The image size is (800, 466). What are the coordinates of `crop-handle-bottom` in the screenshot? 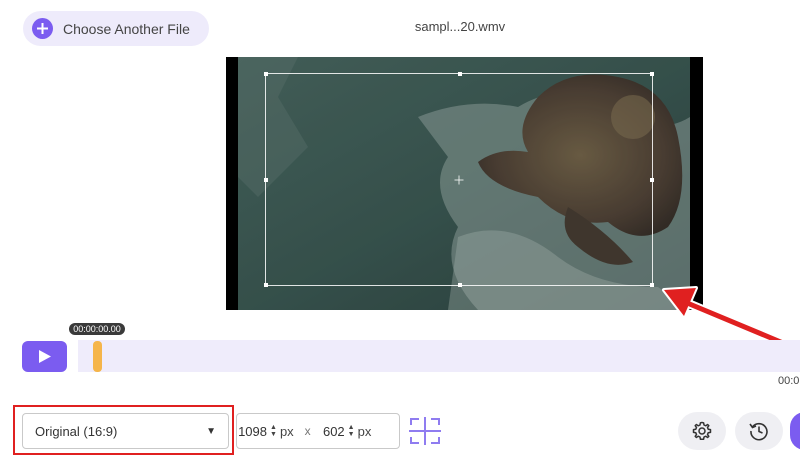 It's located at (460, 285).